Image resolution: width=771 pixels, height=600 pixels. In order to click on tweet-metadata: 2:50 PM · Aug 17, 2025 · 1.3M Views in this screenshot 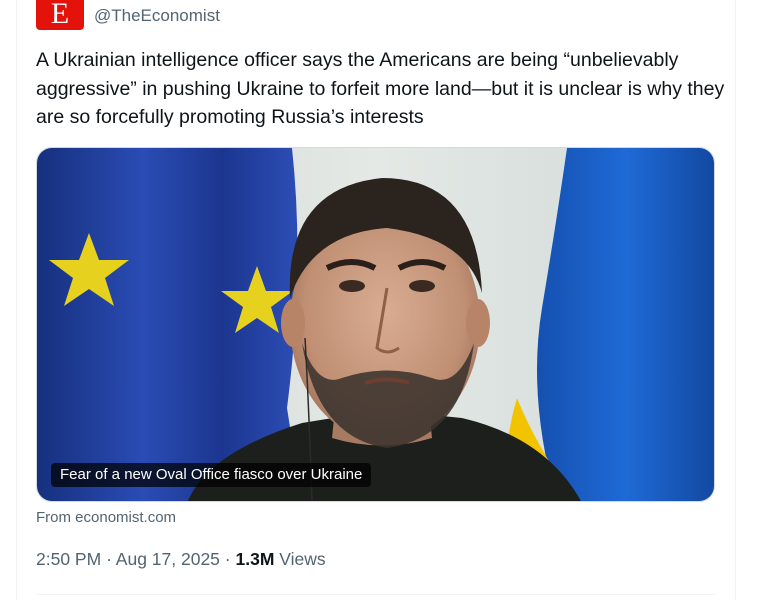, I will do `click(181, 559)`.